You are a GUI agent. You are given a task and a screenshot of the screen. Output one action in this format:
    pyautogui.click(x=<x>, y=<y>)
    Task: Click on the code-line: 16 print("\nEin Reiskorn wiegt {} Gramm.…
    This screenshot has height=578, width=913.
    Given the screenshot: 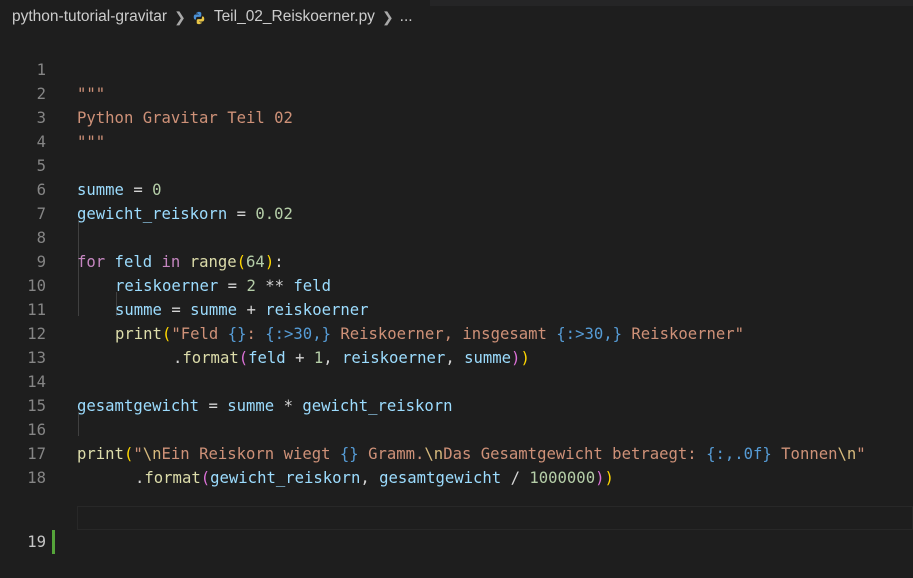 What is the action you would take?
    pyautogui.click(x=456, y=428)
    